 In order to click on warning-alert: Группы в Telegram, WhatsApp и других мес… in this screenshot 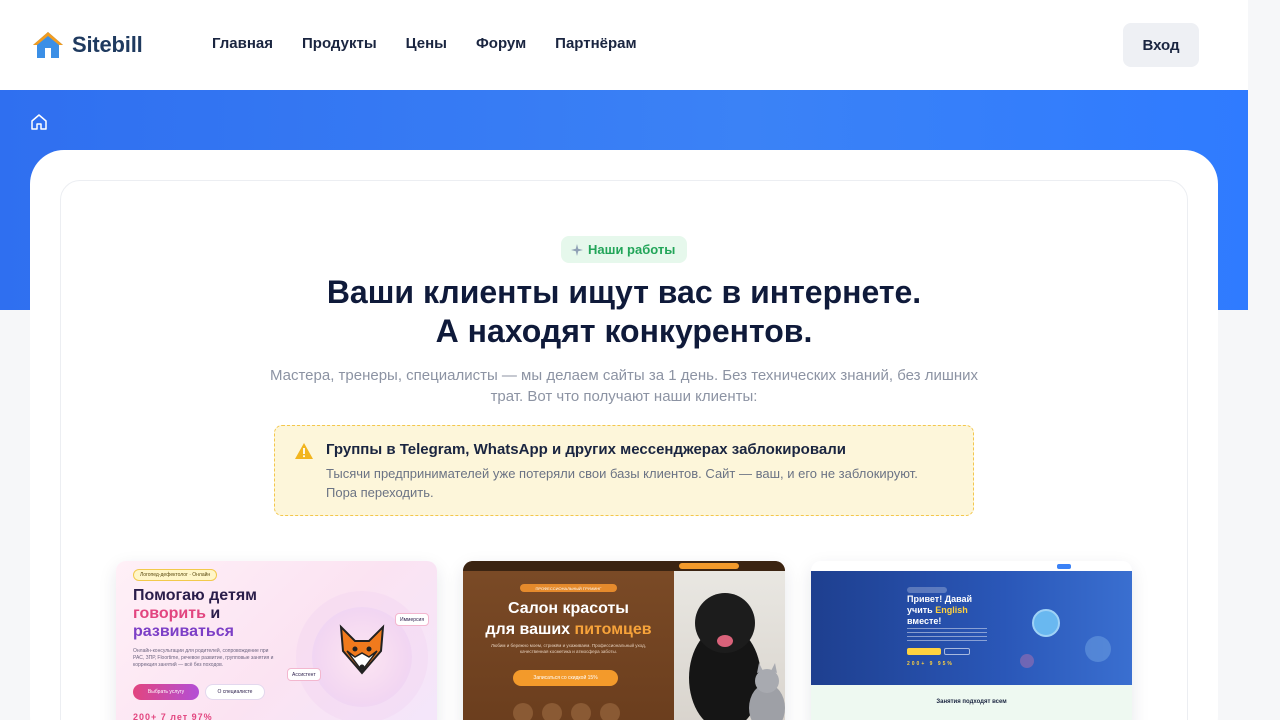, I will do `click(624, 470)`.